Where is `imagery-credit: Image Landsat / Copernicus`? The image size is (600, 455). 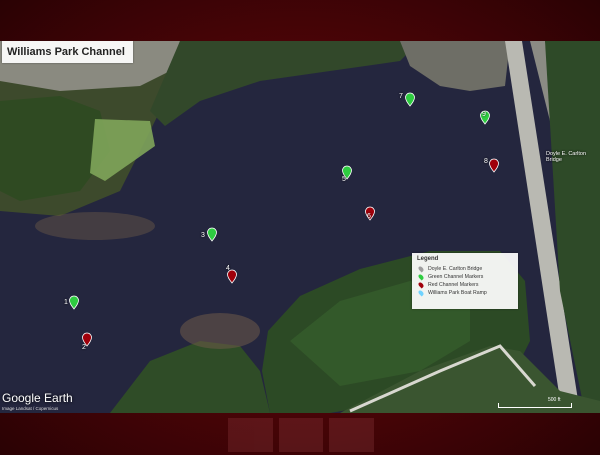
imagery-credit: Image Landsat / Copernicus is located at coordinates (30, 408).